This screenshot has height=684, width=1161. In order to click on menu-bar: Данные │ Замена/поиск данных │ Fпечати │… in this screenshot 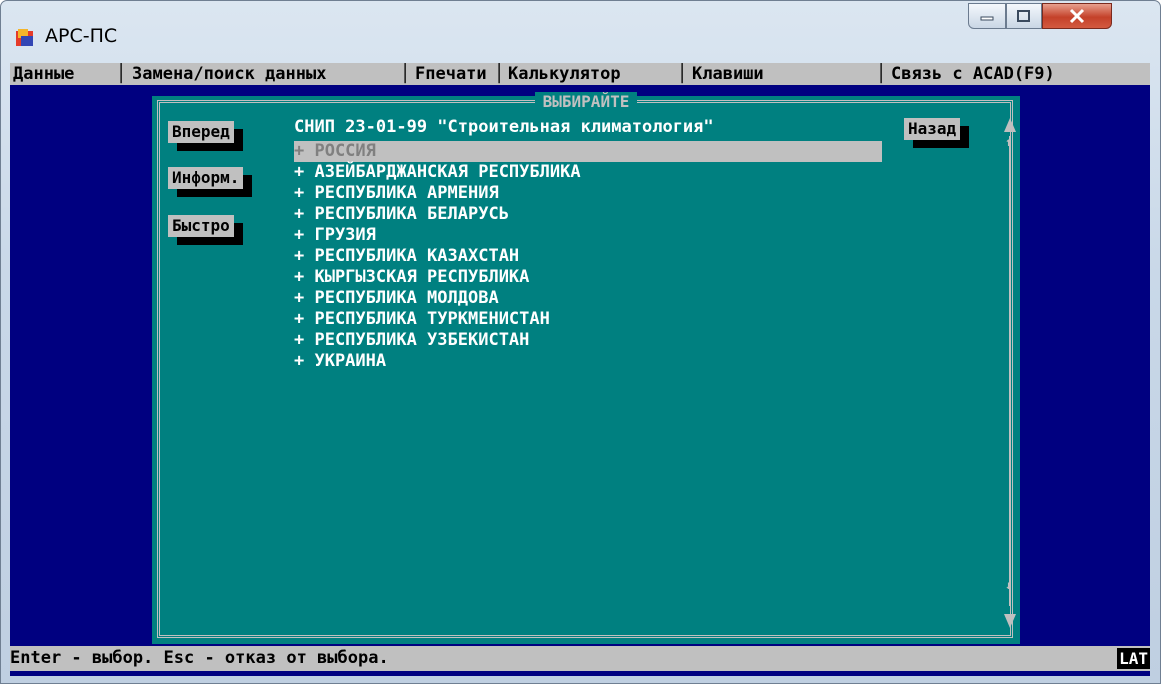, I will do `click(580, 74)`.